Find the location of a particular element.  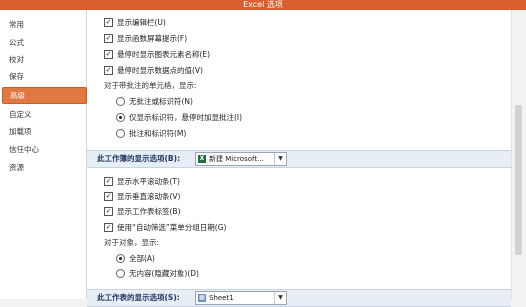

show-sheet-tabs-option: ✓ 显示工作表标签(B) is located at coordinates (142, 211).